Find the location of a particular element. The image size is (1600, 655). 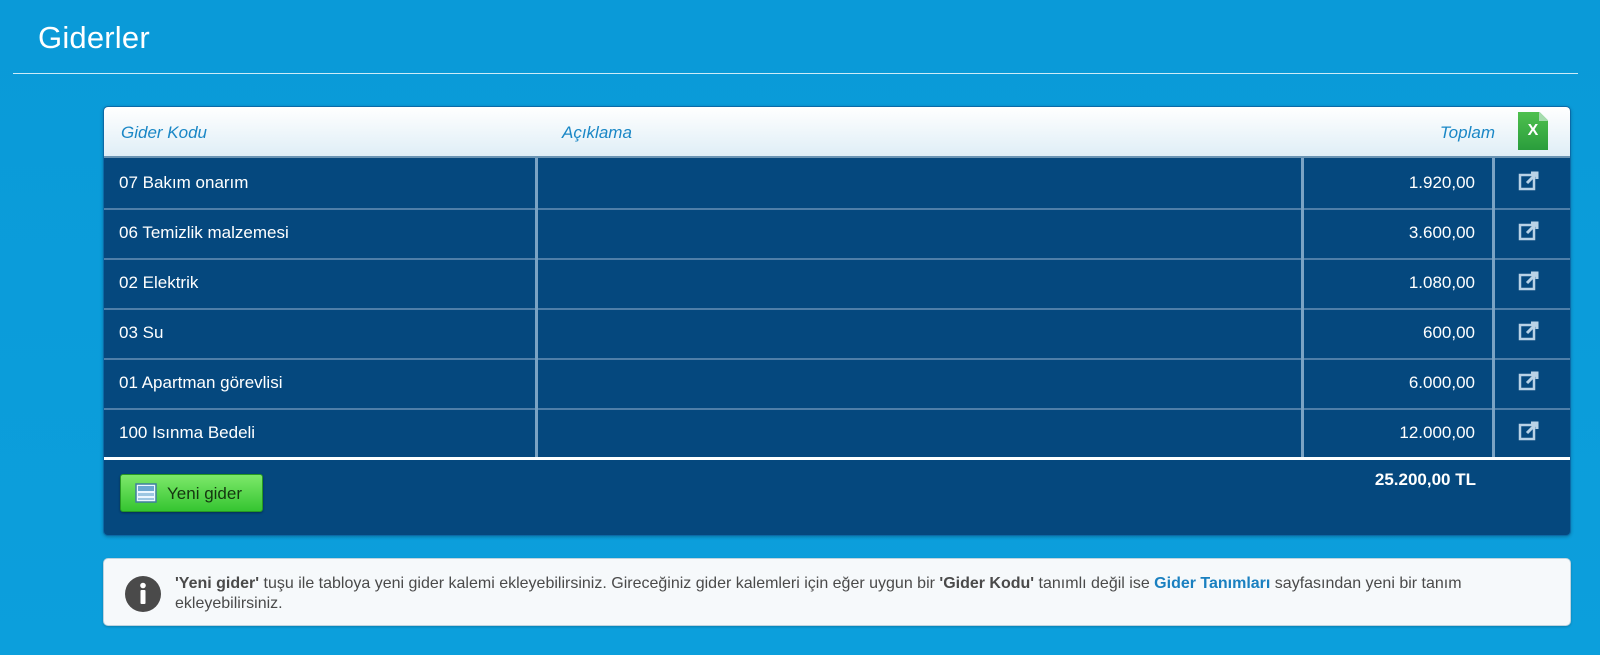

excel-label: X is located at coordinates (1533, 130).